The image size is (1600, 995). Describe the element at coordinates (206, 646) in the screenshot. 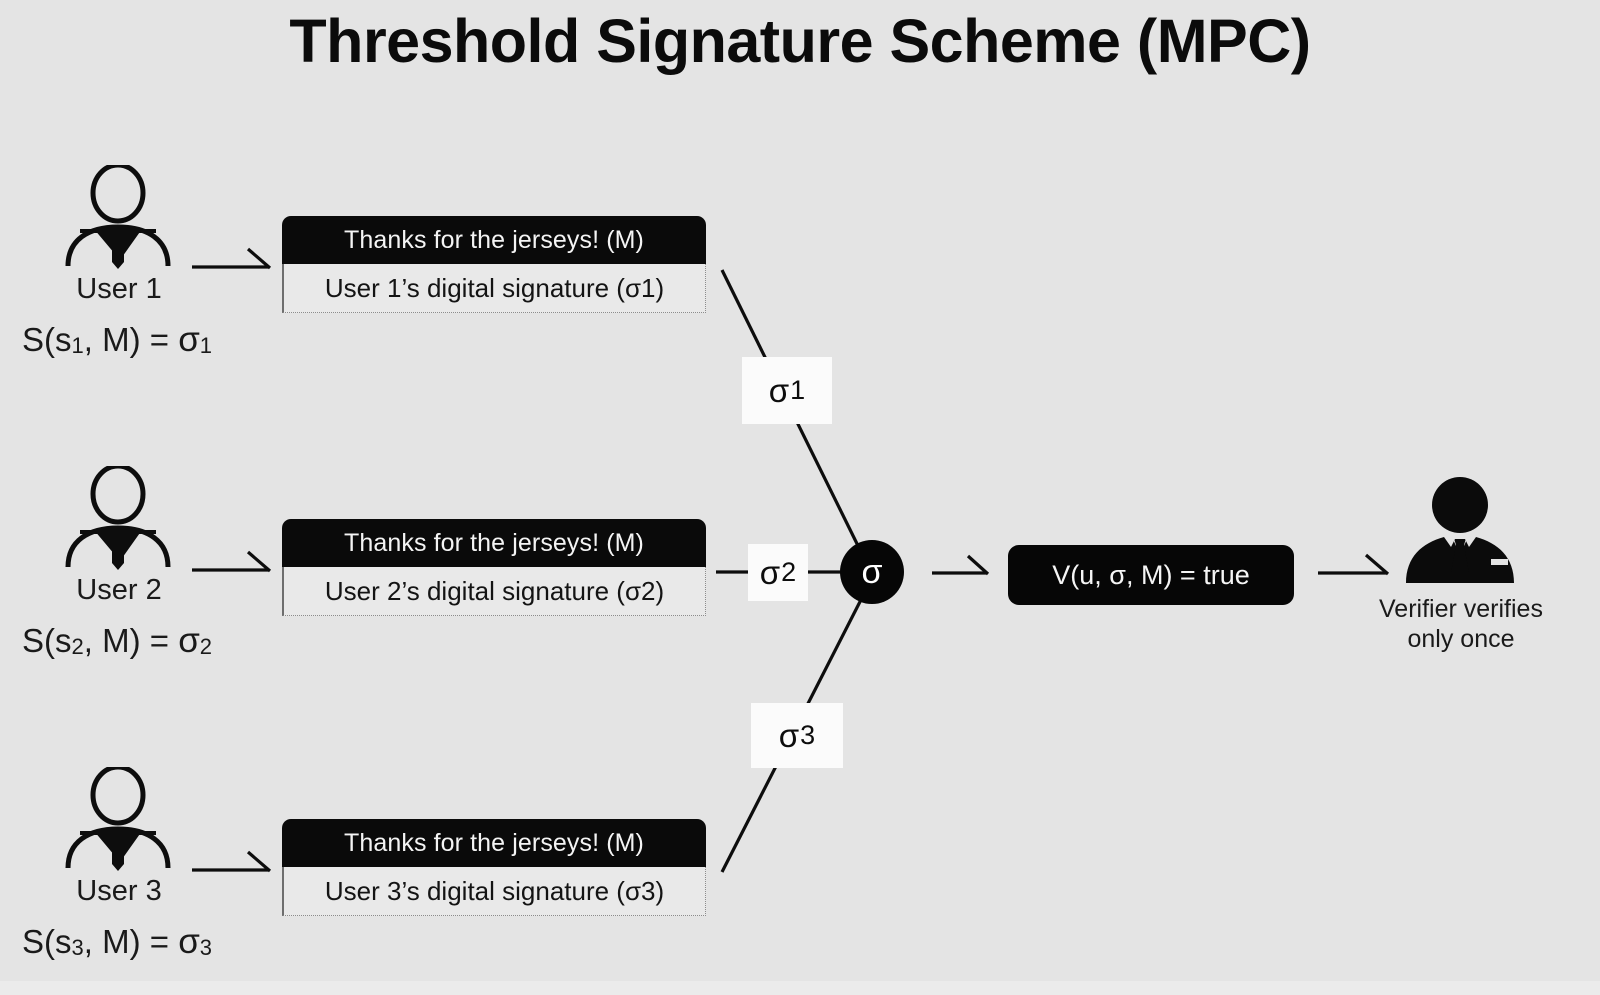

I see `formula-sigma-index: 2` at that location.